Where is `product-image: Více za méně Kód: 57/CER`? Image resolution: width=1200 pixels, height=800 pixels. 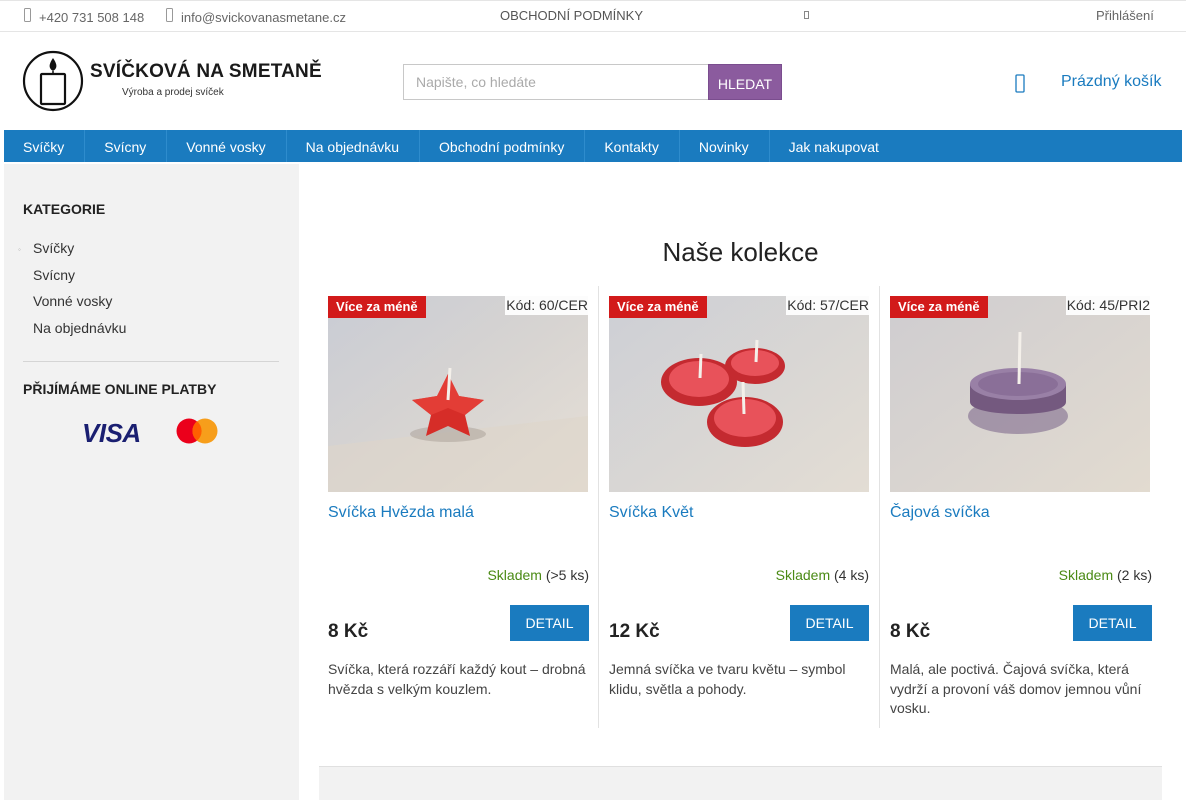 product-image: Více za méně Kód: 57/CER is located at coordinates (739, 394).